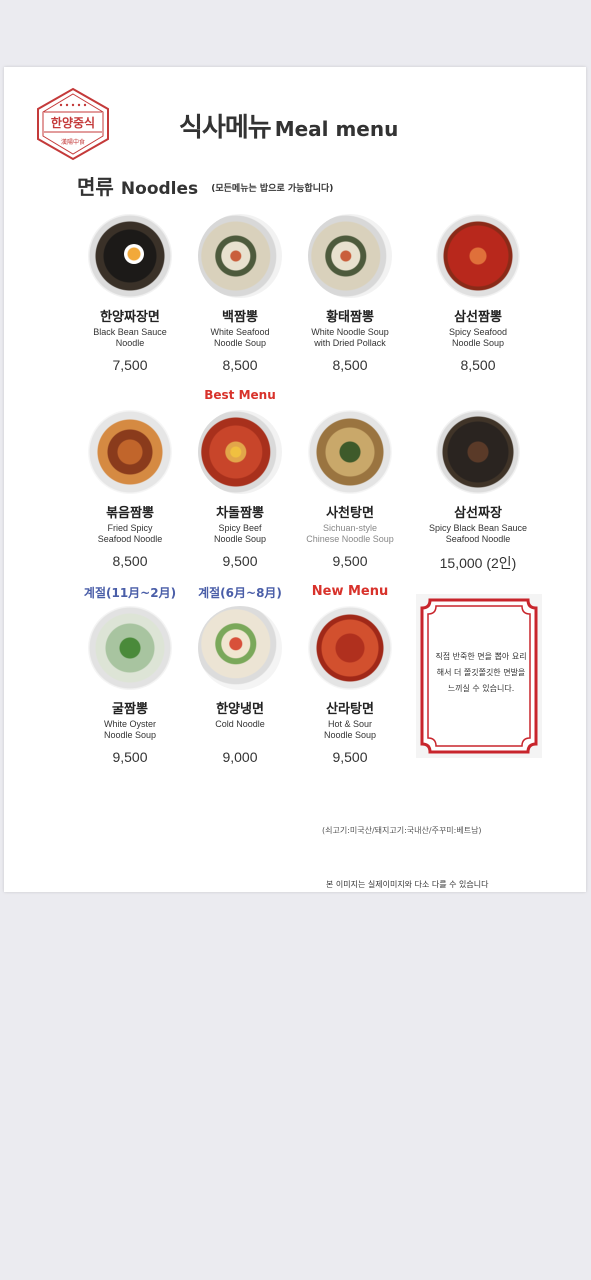  What do you see at coordinates (240, 337) in the screenshot?
I see `item-description: White Seafood Noodle Soup` at bounding box center [240, 337].